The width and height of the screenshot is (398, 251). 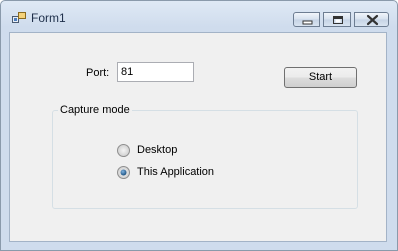 What do you see at coordinates (157, 150) in the screenshot?
I see `radio-desktop-label: Desktop` at bounding box center [157, 150].